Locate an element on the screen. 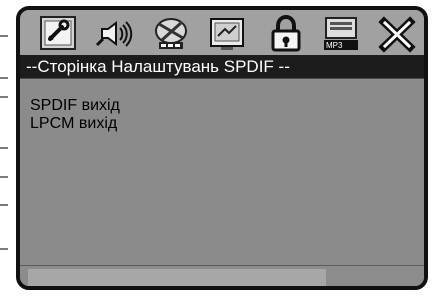 The width and height of the screenshot is (439, 297). lpcm-output-option: LPCM вихід is located at coordinates (73, 124).